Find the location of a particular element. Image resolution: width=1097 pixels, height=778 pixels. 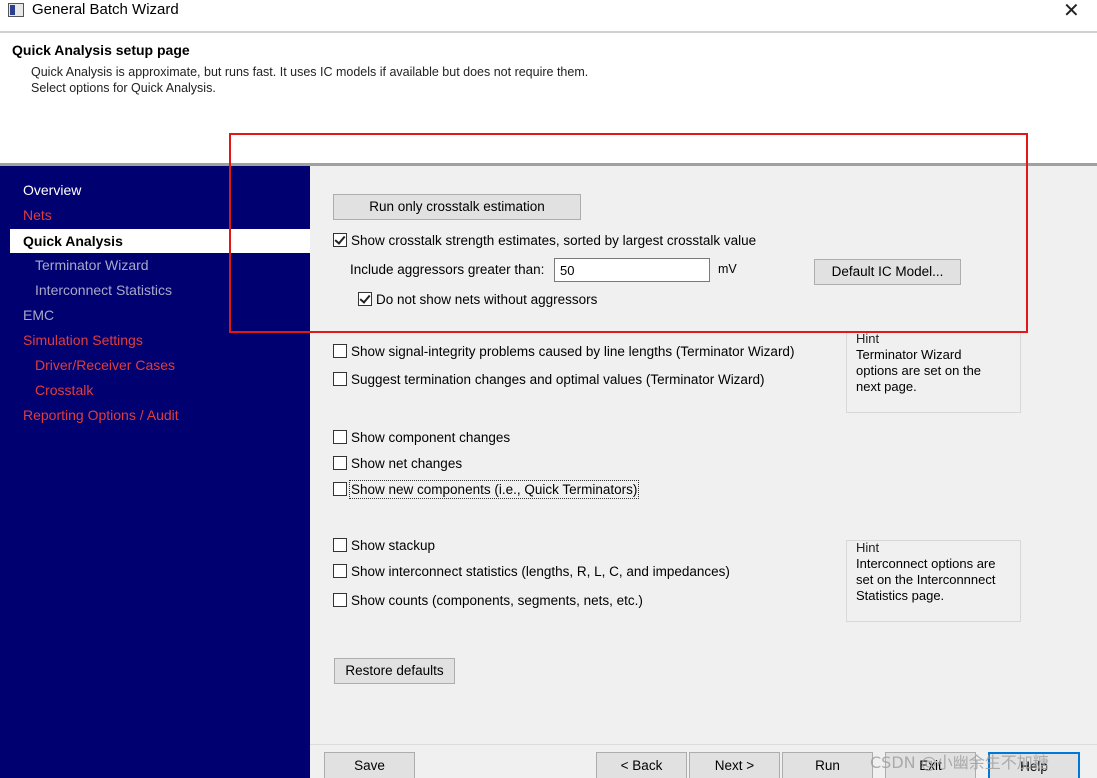

restore-defaults-button: Restore defaults is located at coordinates (394, 671).